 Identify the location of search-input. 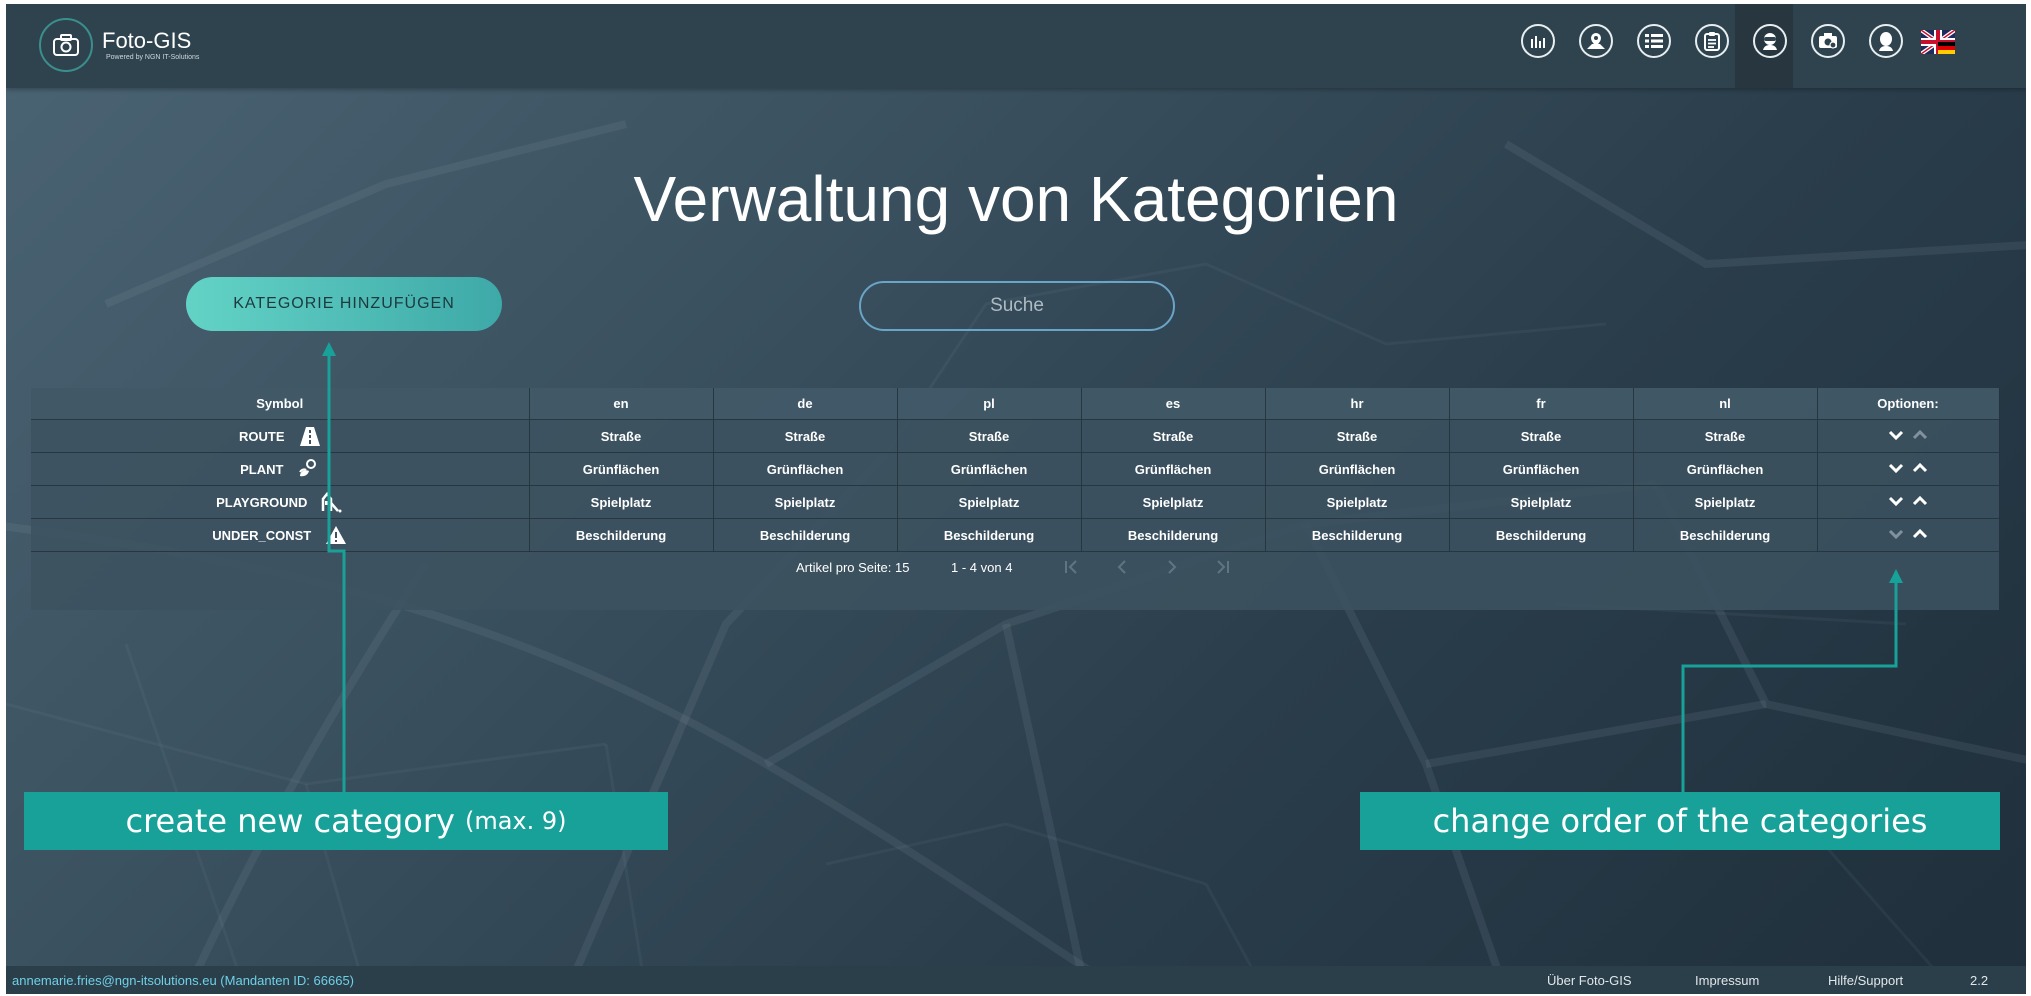
(1017, 306).